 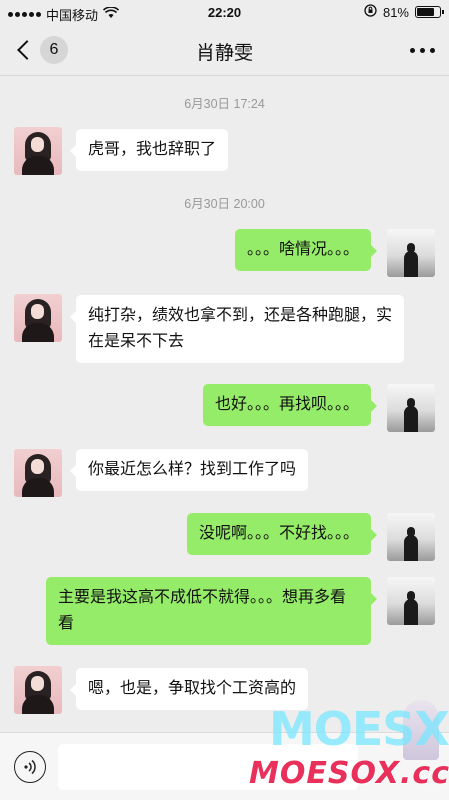 I want to click on message-input, so click(x=208, y=767).